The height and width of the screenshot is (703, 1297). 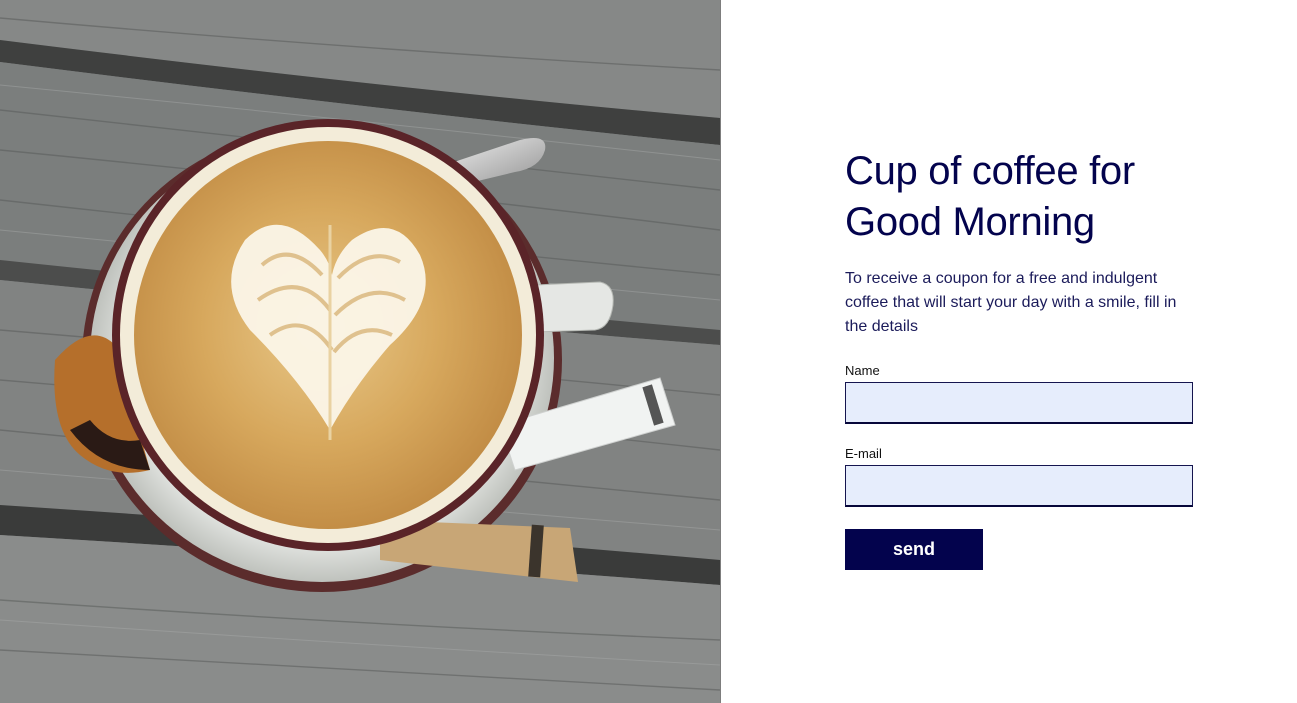 I want to click on email-label: E-mail, so click(x=863, y=453).